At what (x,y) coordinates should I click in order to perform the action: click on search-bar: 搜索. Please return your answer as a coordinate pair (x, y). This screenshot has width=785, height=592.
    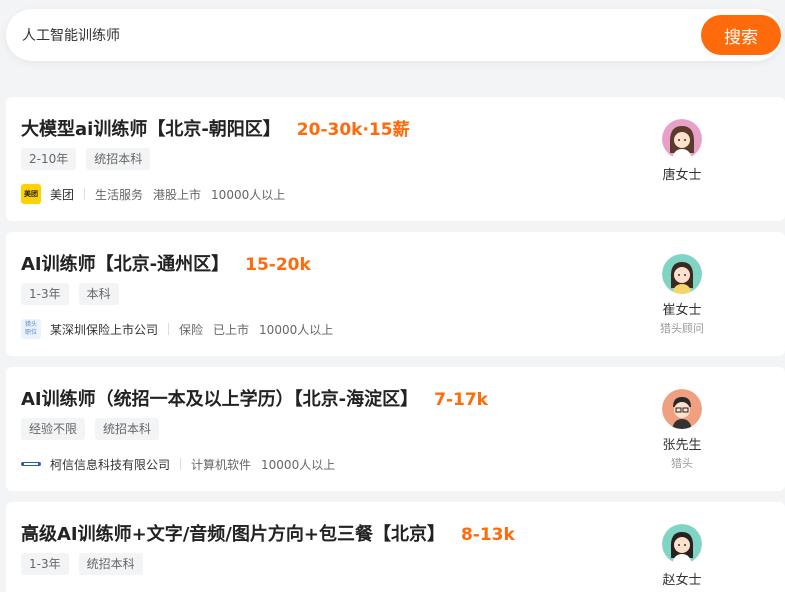
    Looking at the image, I should click on (394, 35).